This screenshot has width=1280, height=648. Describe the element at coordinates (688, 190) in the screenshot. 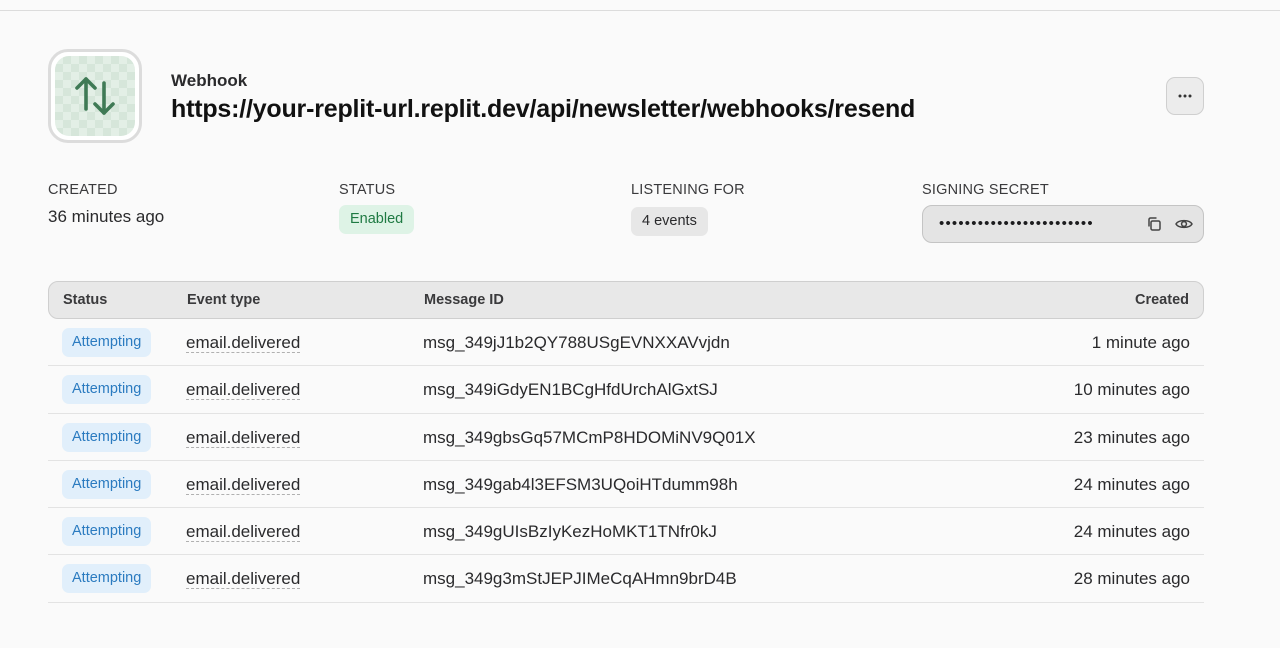

I see `listening-for-label: LISTENING FOR` at that location.